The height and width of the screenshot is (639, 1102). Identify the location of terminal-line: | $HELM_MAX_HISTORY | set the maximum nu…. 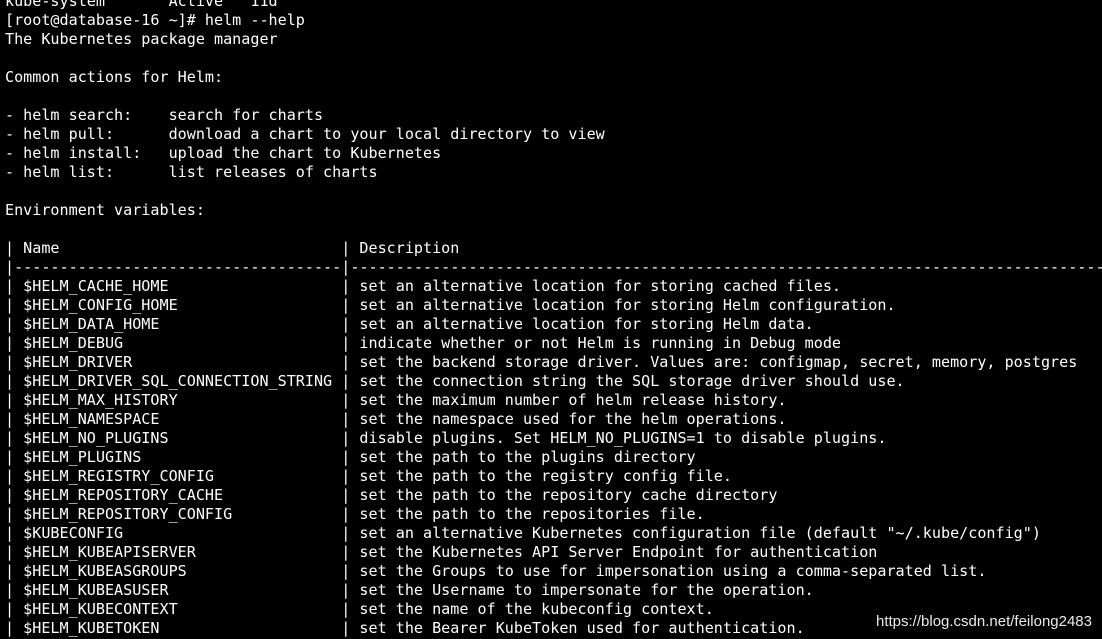
(553, 400).